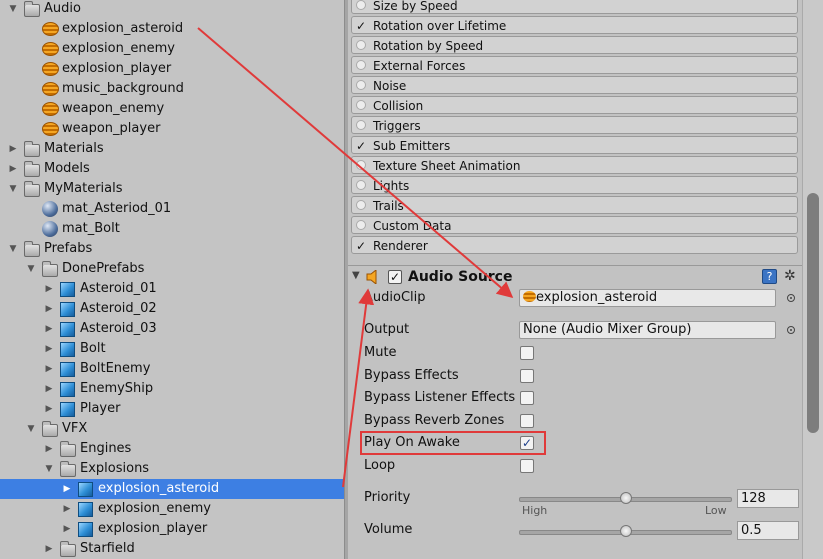 The height and width of the screenshot is (559, 823). Describe the element at coordinates (172, 209) in the screenshot. I see `tree-row: mat_Asteriod_01` at that location.